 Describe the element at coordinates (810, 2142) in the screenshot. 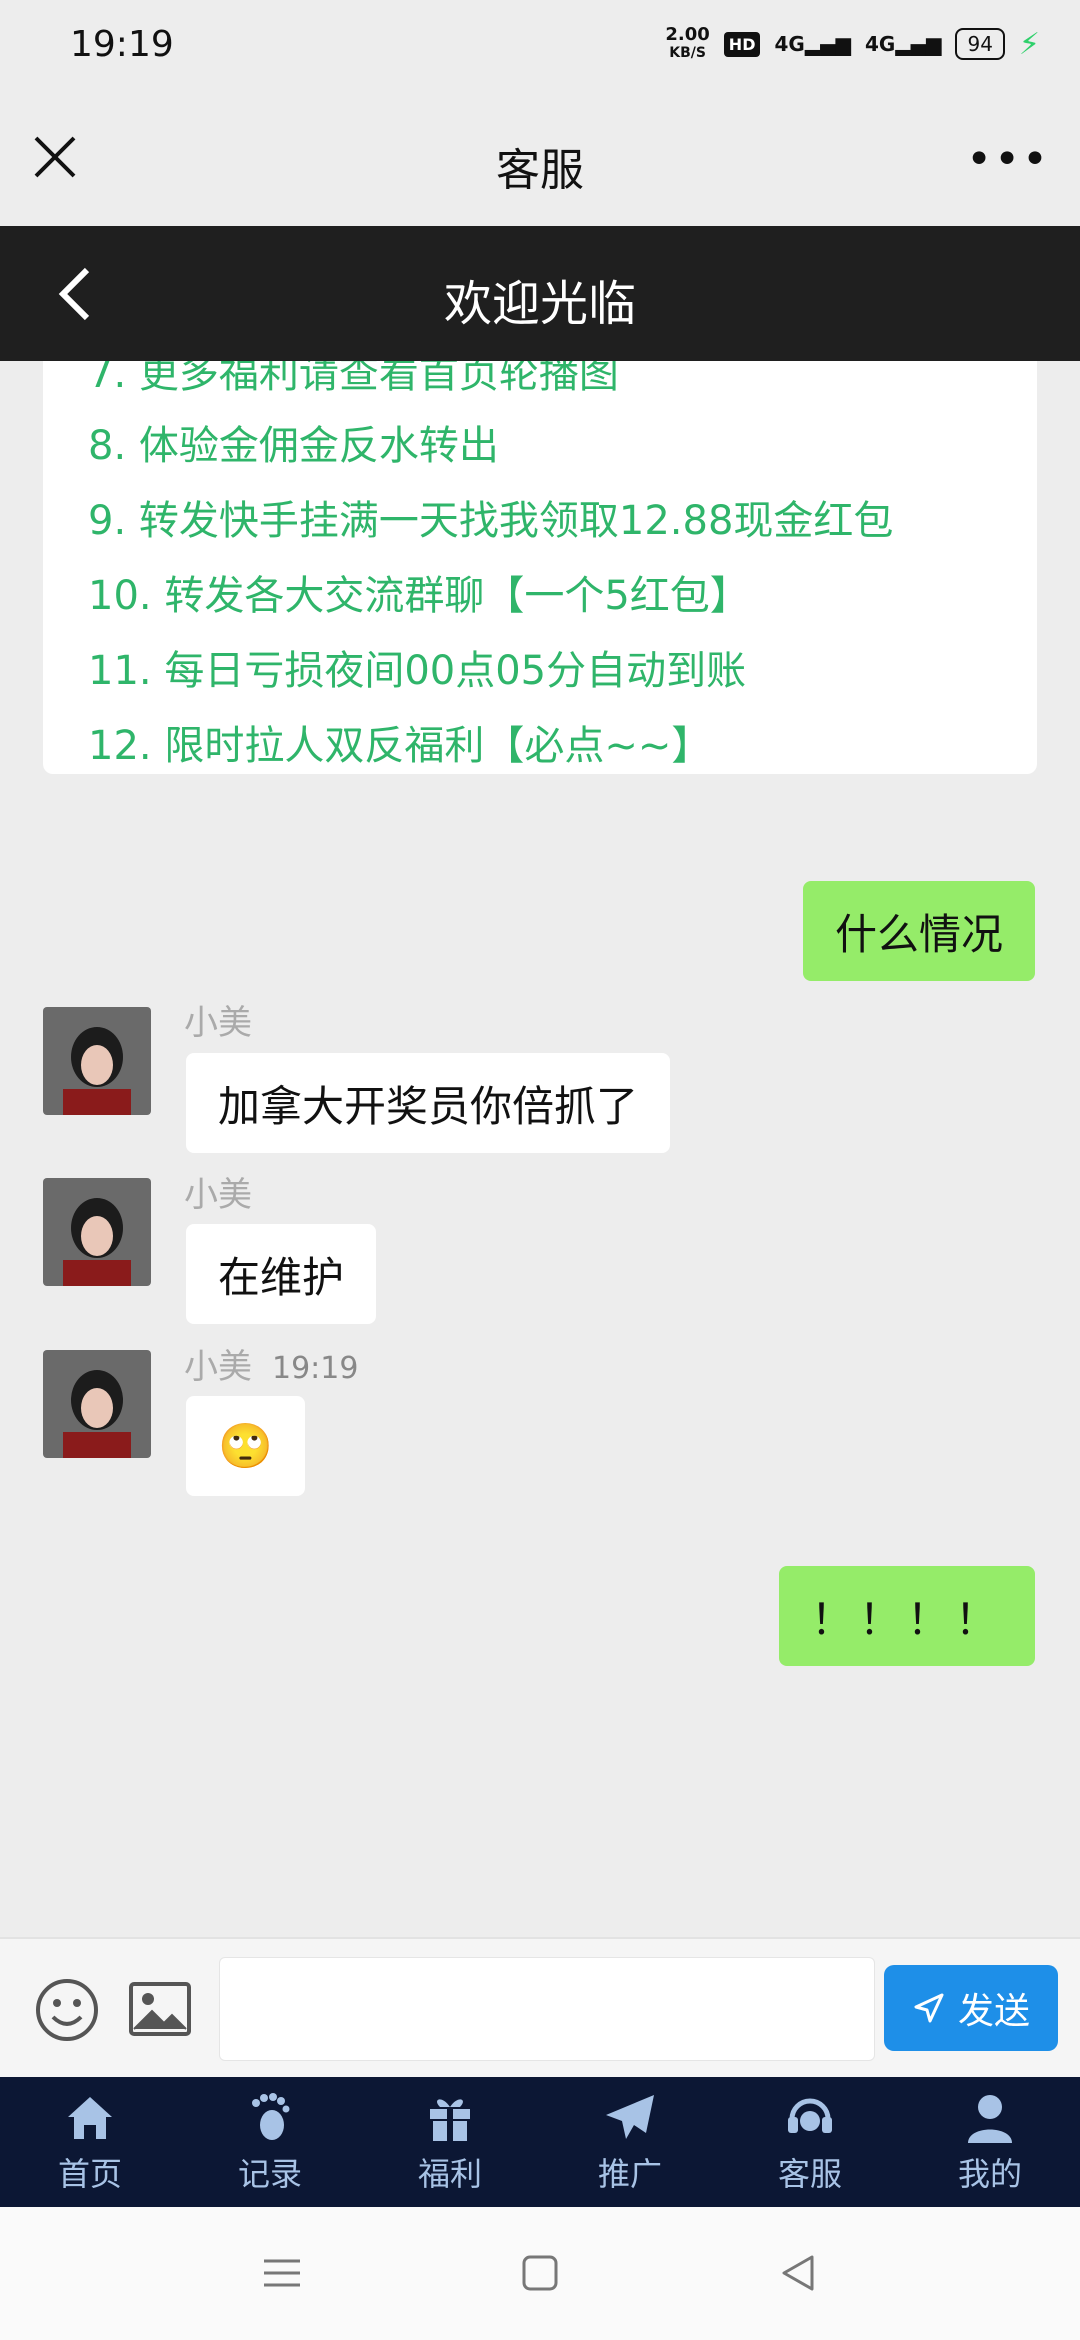

I see `tab-service: 客服` at that location.